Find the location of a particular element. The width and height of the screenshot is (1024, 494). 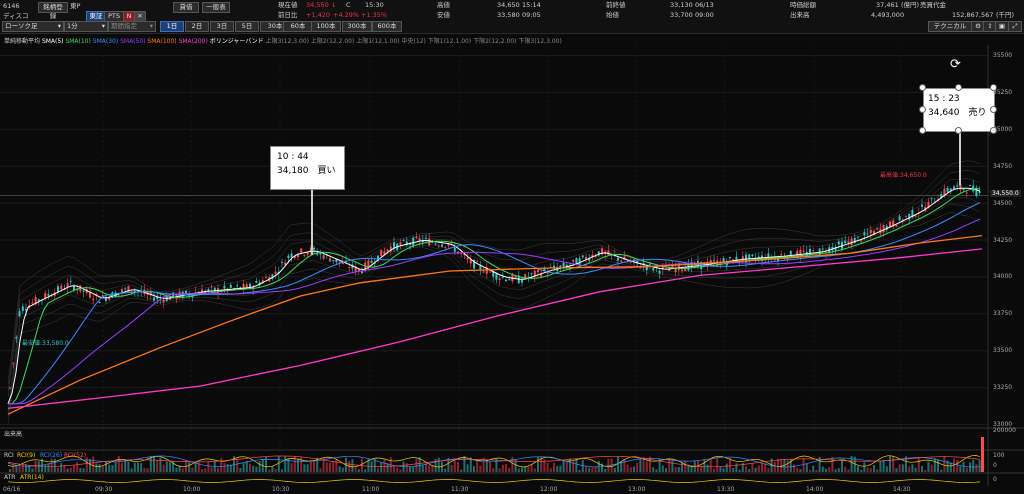

rci-panel-label: RCI is located at coordinates (9, 455).